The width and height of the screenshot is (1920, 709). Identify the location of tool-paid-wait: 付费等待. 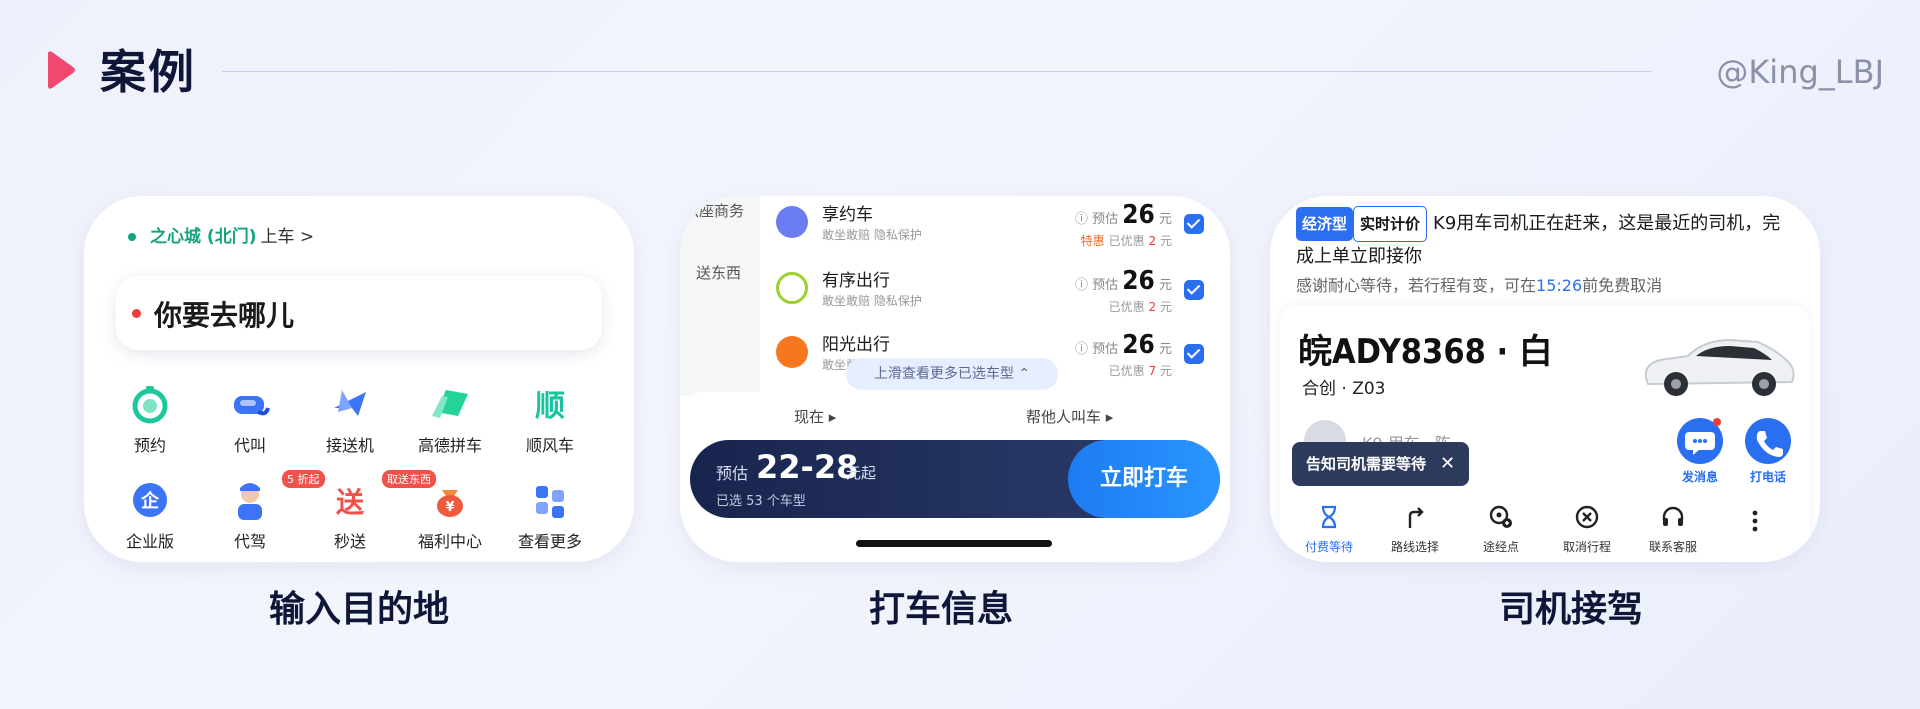
(1329, 529).